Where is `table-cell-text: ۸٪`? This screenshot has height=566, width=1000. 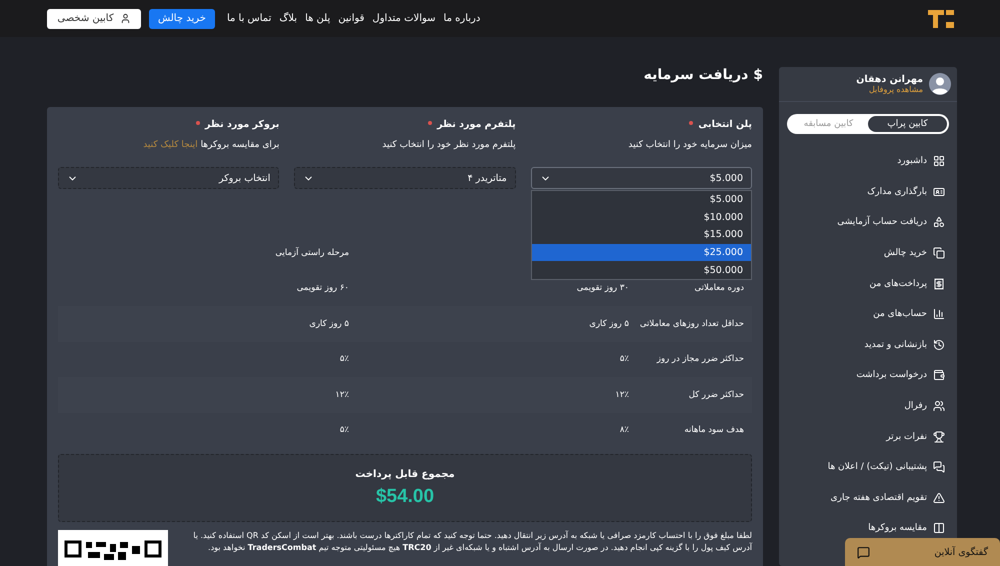 table-cell-text: ۸٪ is located at coordinates (624, 430).